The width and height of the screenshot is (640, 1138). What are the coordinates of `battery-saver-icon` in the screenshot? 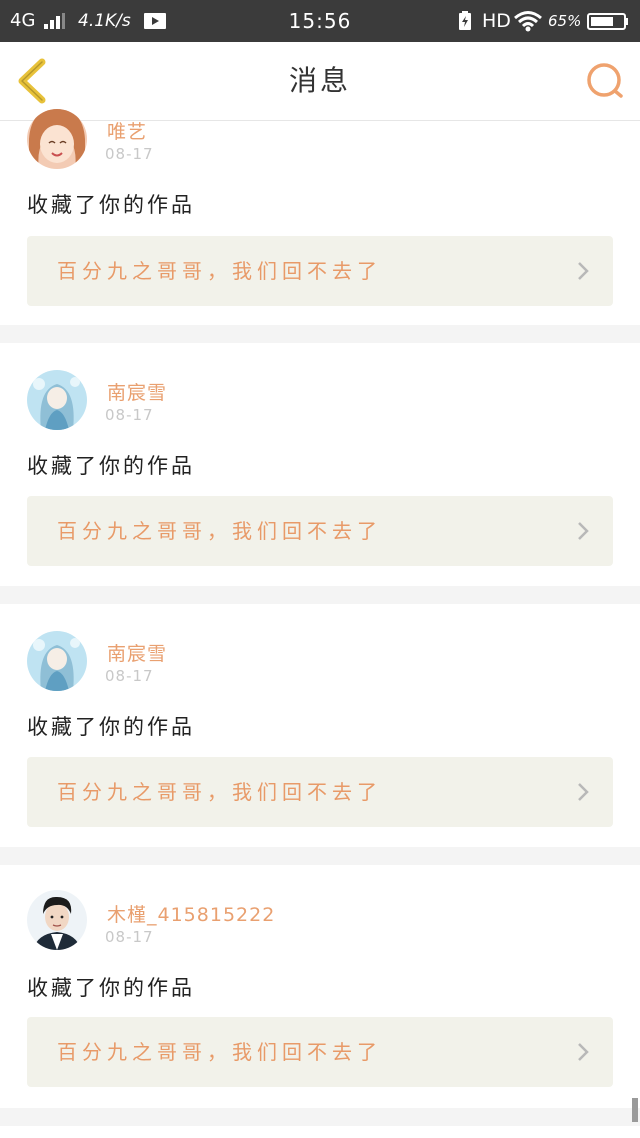 It's located at (465, 20).